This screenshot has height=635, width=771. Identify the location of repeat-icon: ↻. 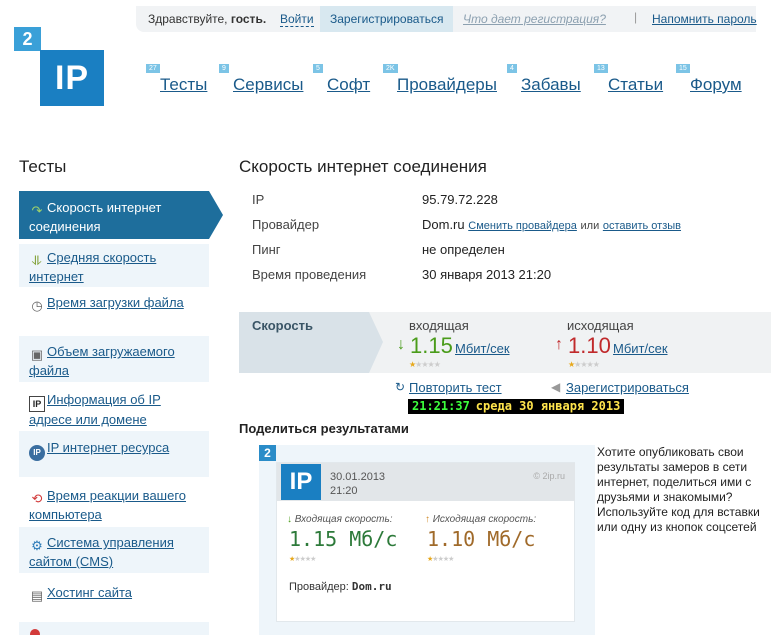
(400, 387).